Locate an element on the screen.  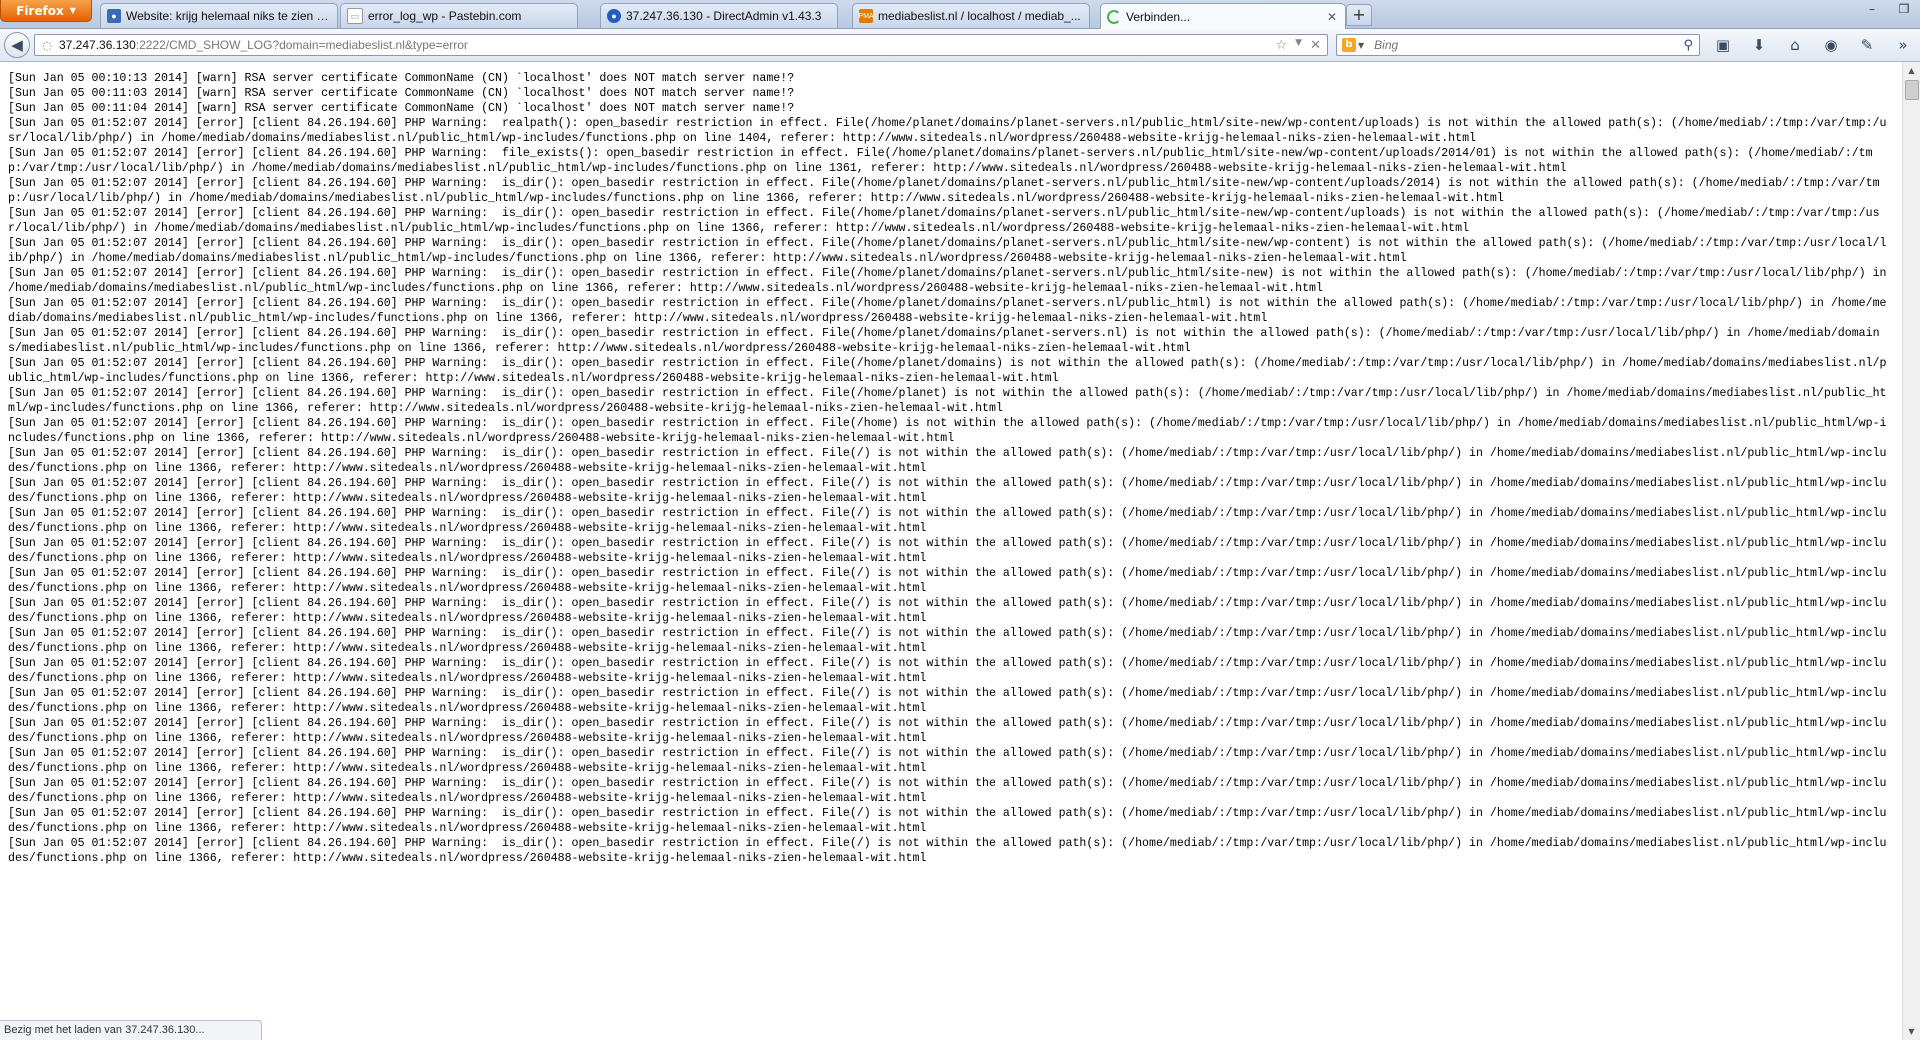
forum-favicon-icon: ● is located at coordinates (114, 16).